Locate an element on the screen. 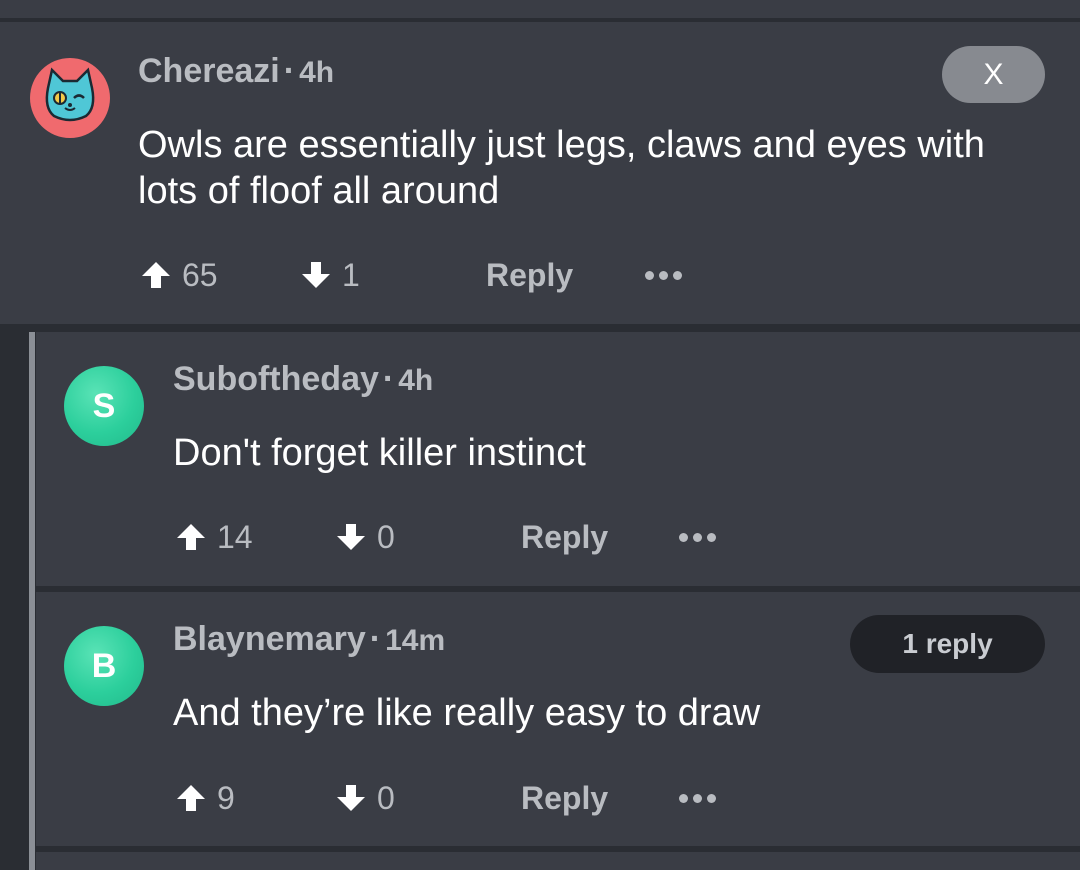 This screenshot has height=870, width=1080. top-strip is located at coordinates (540, 9).